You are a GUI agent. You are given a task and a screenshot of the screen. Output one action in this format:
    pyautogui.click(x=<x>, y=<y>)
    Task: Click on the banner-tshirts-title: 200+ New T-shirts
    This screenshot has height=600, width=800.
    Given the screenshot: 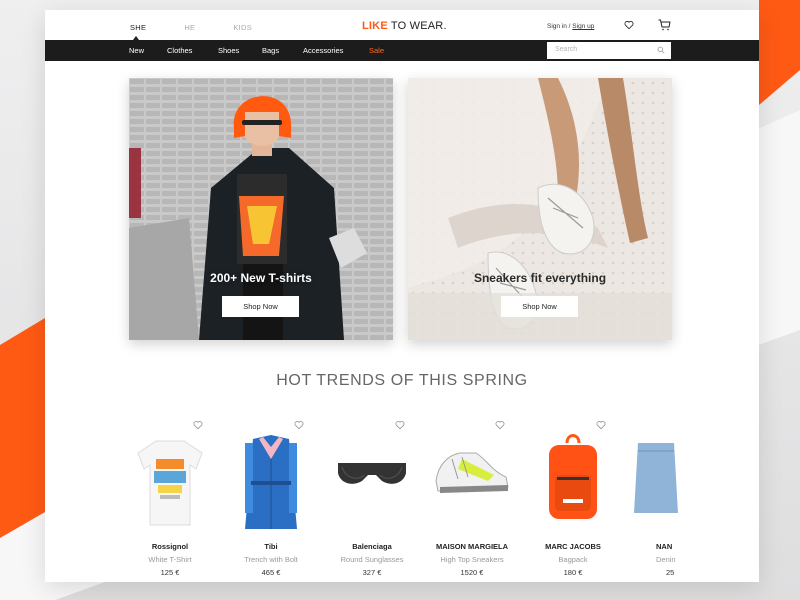 What is the action you would take?
    pyautogui.click(x=261, y=278)
    